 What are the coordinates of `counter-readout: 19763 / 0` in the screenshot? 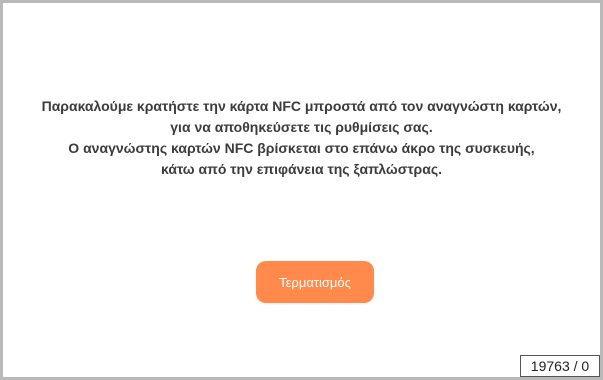 It's located at (560, 366).